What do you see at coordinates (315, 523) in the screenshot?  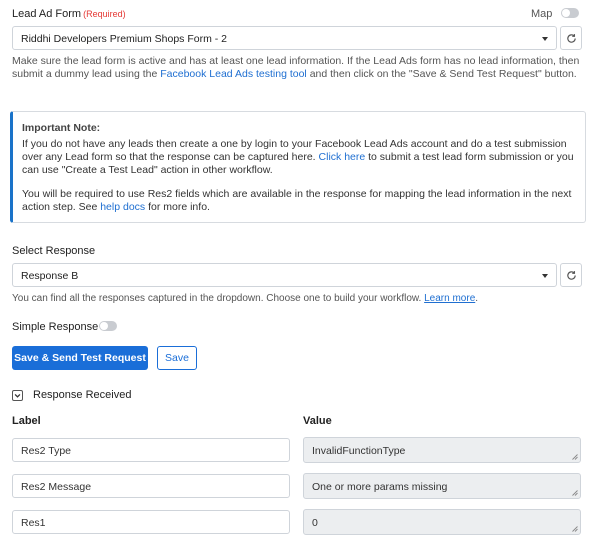 I see `response-value-text: 0` at bounding box center [315, 523].